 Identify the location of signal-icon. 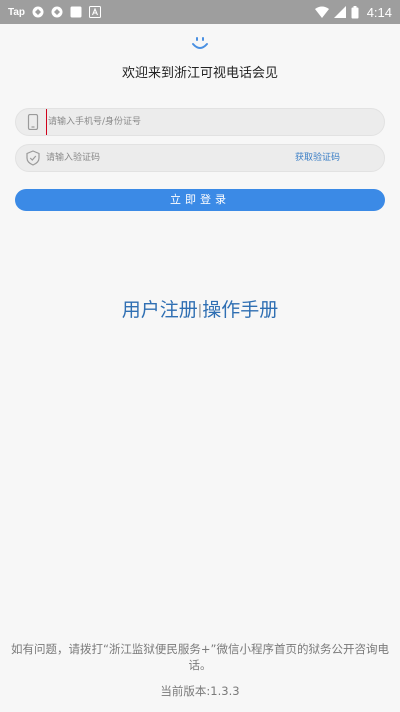
(339, 12).